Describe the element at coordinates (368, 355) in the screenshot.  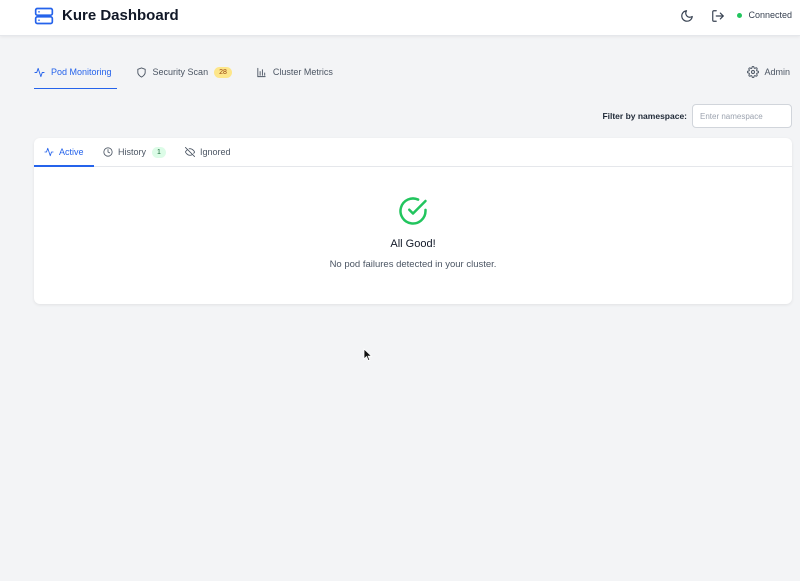
I see `mouse-cursor-icon` at that location.